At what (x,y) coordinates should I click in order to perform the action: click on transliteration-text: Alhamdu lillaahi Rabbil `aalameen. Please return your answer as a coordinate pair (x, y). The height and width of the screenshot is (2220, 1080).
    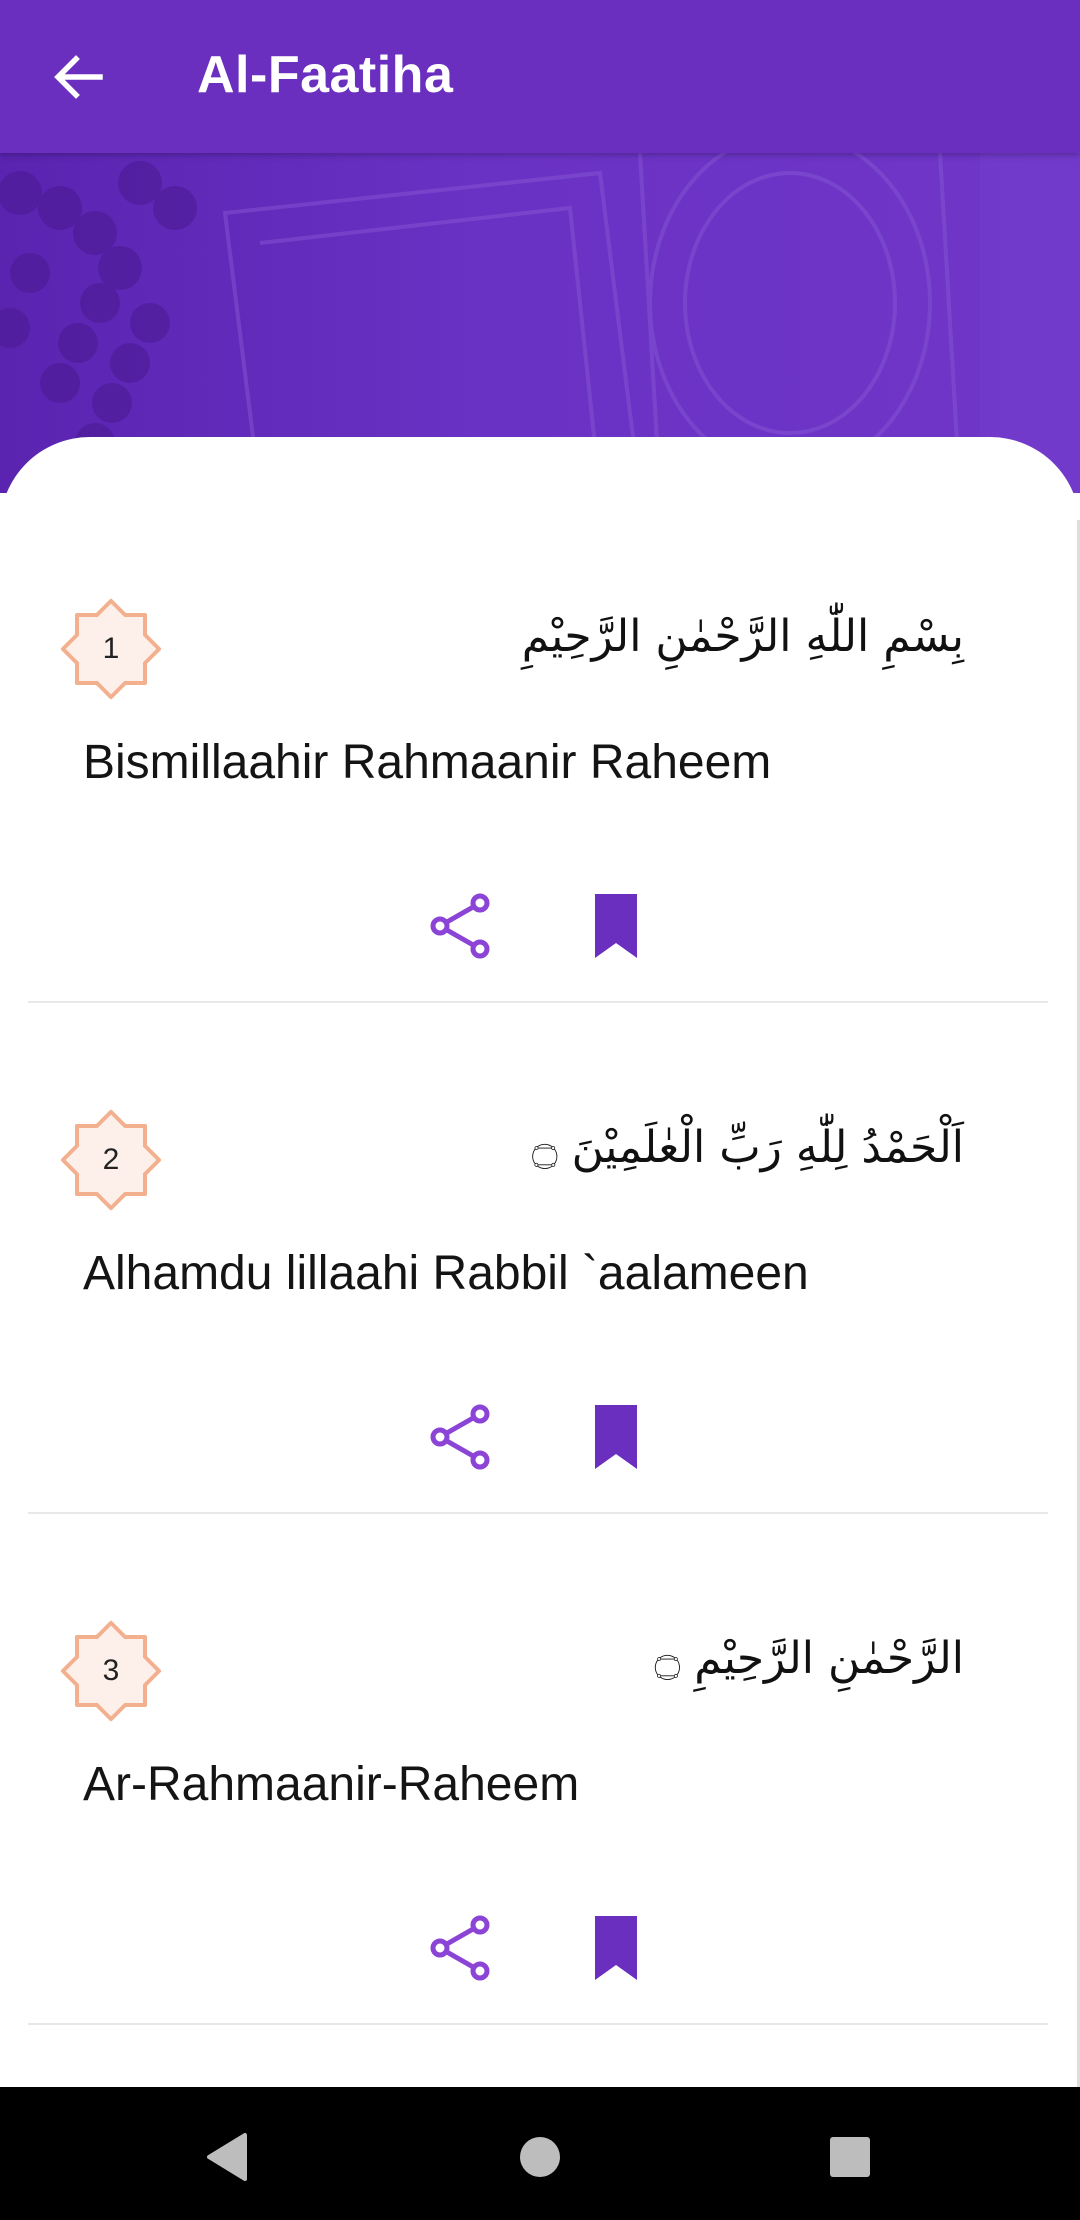
    Looking at the image, I should click on (446, 1273).